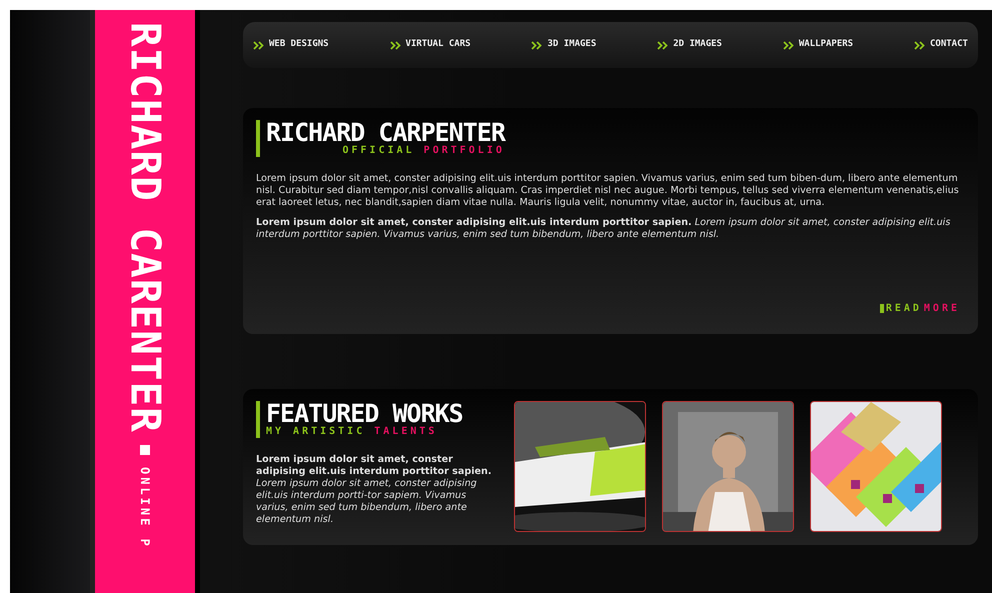 The image size is (992, 593). What do you see at coordinates (941, 45) in the screenshot?
I see `nav-link: CONTACT` at bounding box center [941, 45].